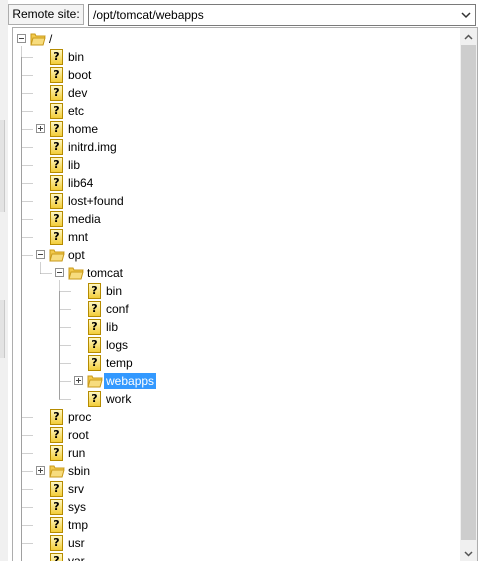 Image resolution: width=482 pixels, height=561 pixels. Describe the element at coordinates (130, 381) in the screenshot. I see `tree-node-label: webapps` at that location.